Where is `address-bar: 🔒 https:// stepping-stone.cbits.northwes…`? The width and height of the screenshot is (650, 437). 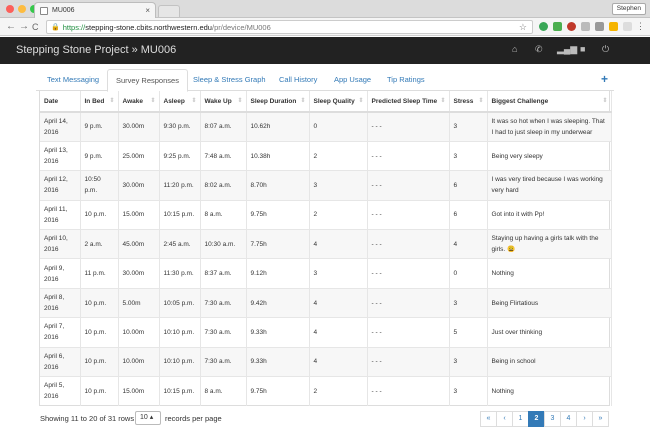
address-bar: 🔒 https:// stepping-stone.cbits.northwes… is located at coordinates (289, 27).